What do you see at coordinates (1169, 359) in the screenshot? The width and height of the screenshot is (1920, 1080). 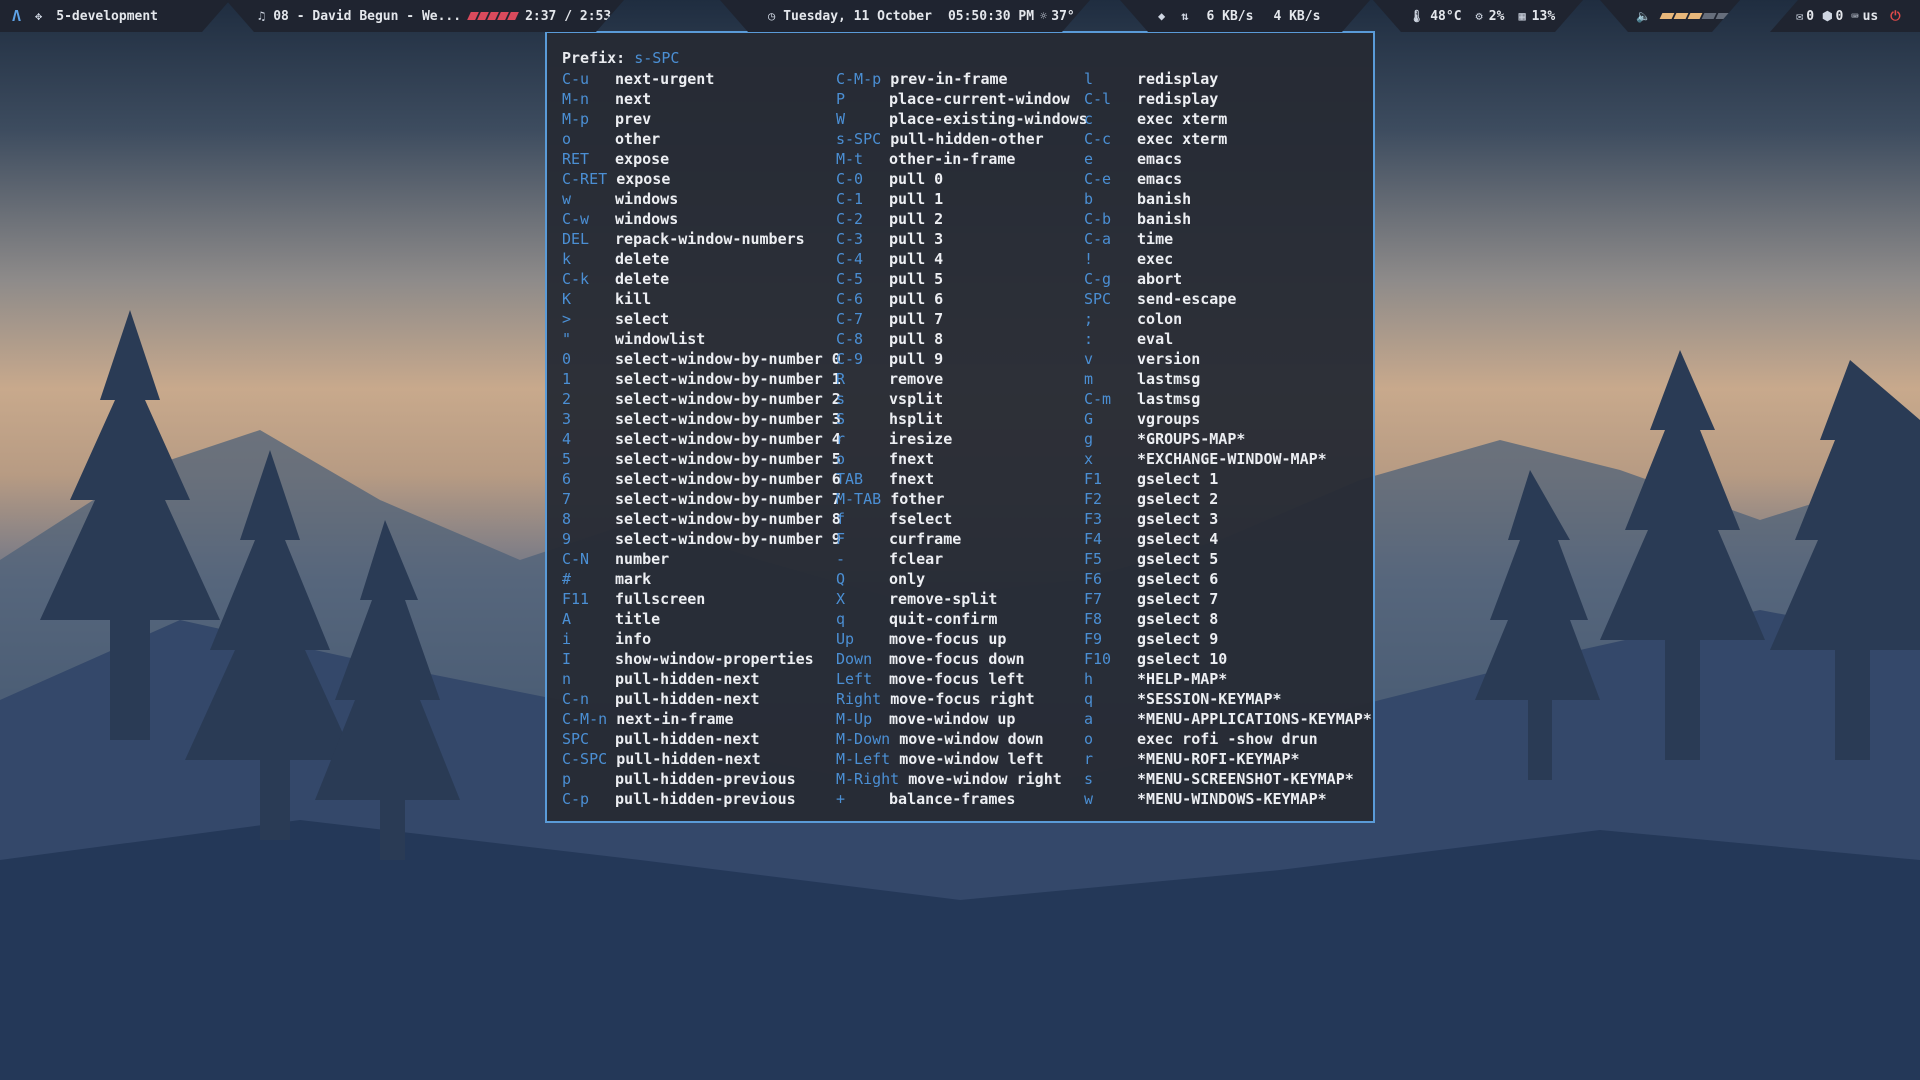 I see `keymap-command: version` at bounding box center [1169, 359].